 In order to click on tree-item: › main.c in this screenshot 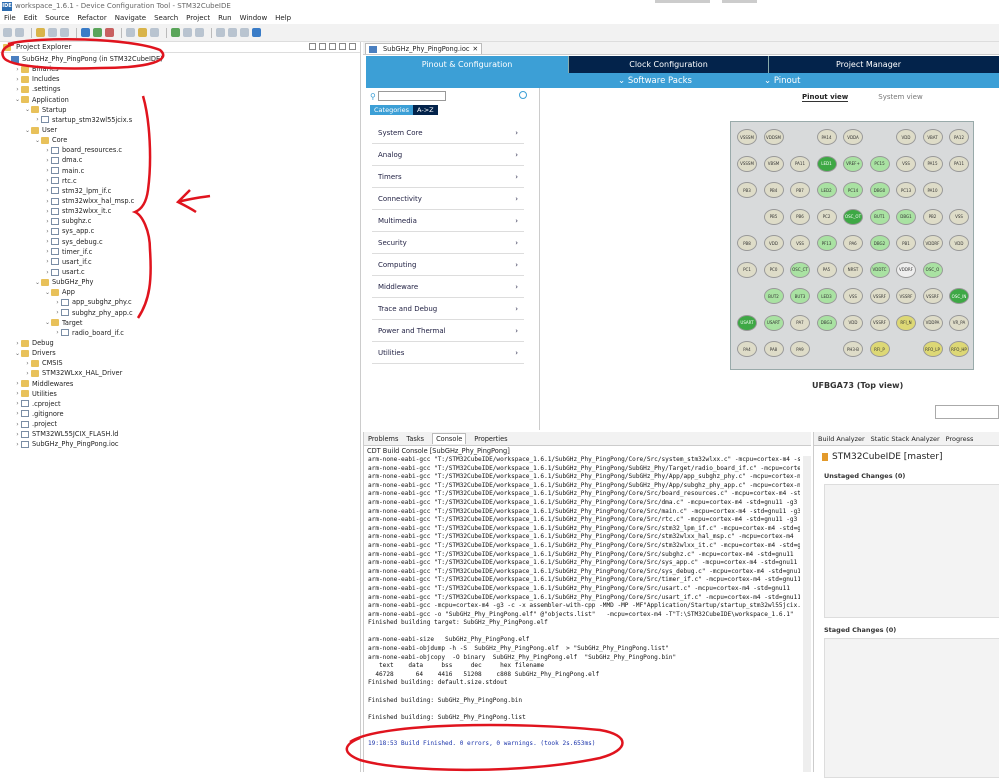, I will do `click(180, 171)`.